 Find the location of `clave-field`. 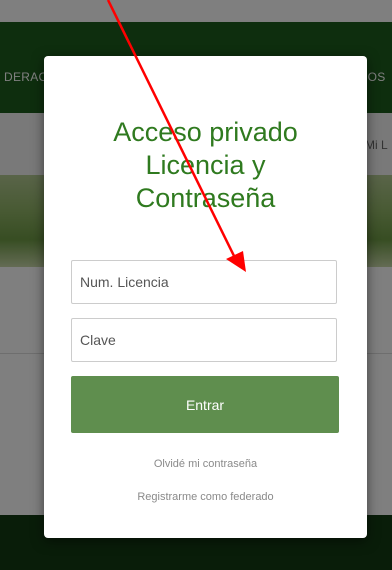

clave-field is located at coordinates (204, 340).